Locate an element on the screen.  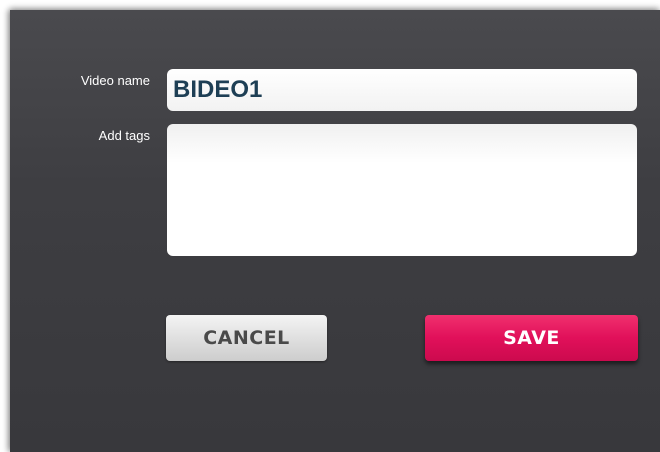
cancel-button: CANCEL is located at coordinates (246, 338).